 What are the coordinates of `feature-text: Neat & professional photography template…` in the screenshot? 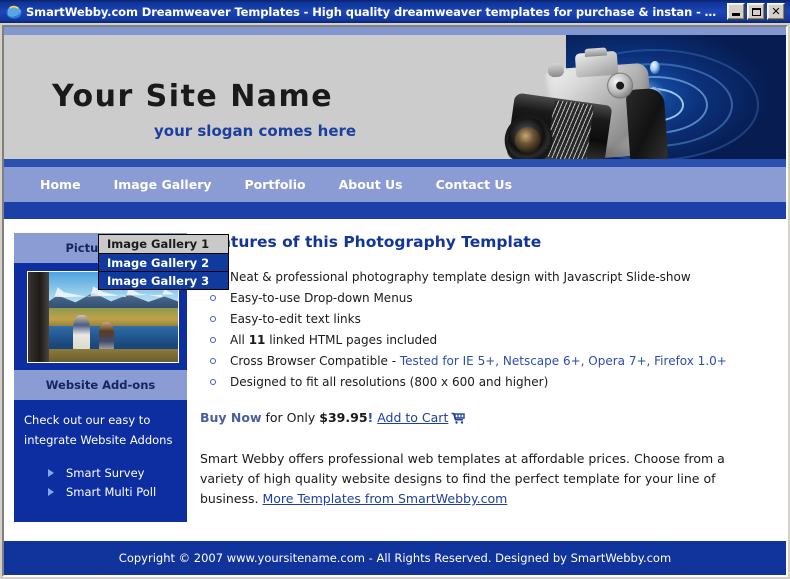 It's located at (460, 277).